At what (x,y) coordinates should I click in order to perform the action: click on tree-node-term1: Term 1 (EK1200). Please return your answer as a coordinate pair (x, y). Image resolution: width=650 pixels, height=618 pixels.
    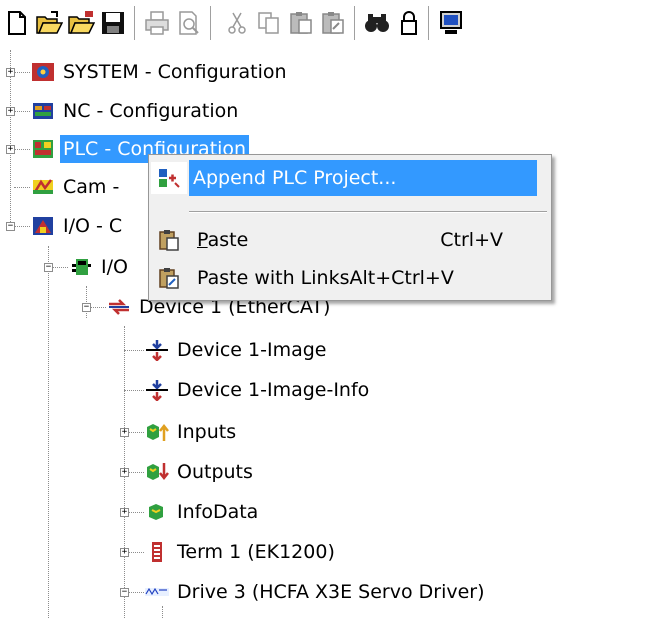
    Looking at the image, I should click on (241, 552).